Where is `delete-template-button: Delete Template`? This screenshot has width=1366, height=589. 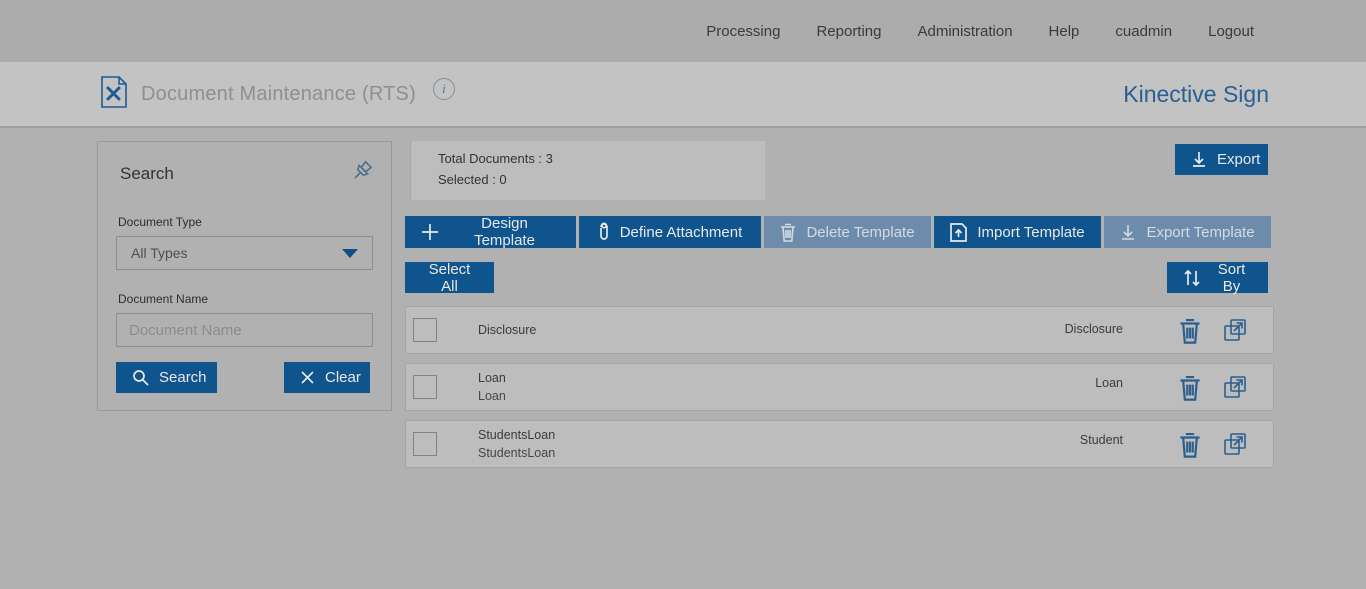 delete-template-button: Delete Template is located at coordinates (847, 232).